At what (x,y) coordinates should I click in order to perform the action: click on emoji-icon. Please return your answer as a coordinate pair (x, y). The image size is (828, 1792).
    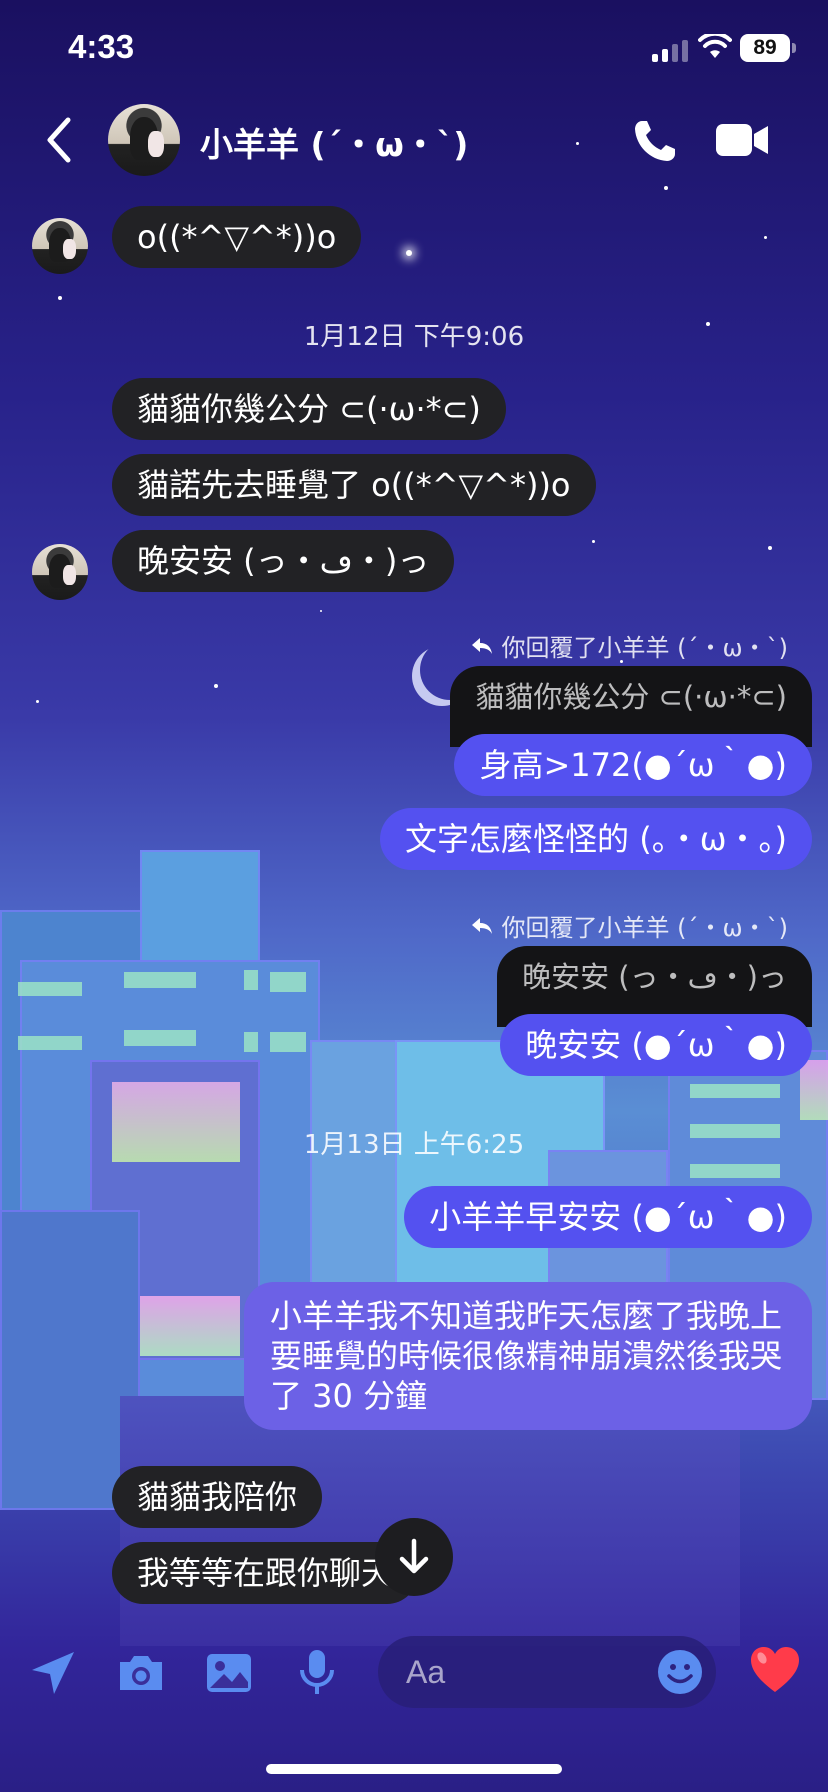
    Looking at the image, I should click on (680, 1672).